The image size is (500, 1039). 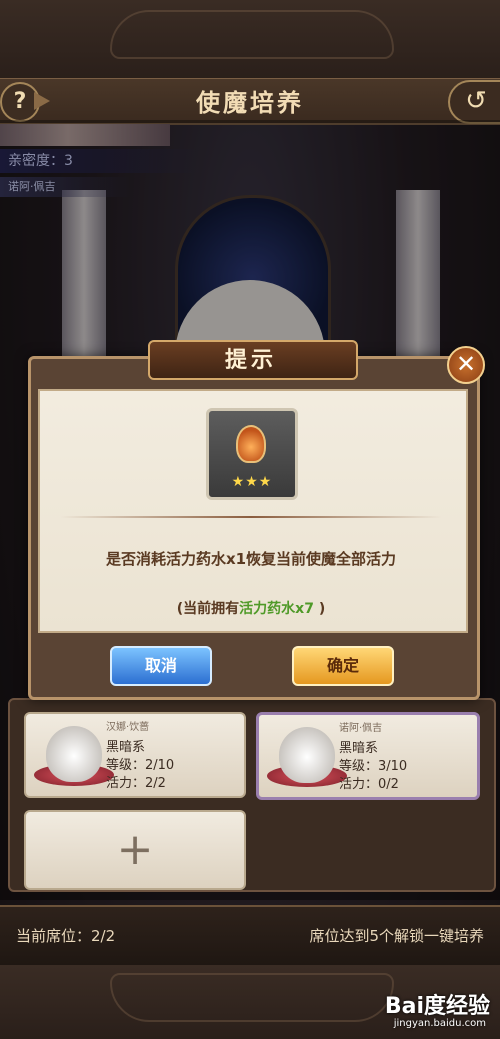 What do you see at coordinates (343, 666) in the screenshot?
I see `confirm-button: 确定` at bounding box center [343, 666].